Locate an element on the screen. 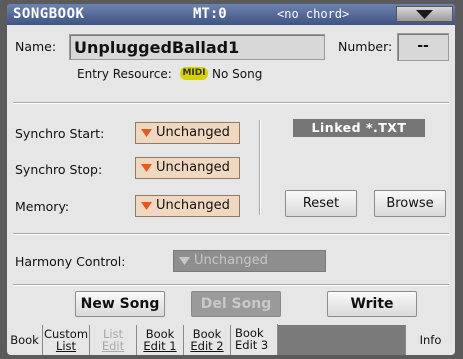 The width and height of the screenshot is (463, 359). write-button: Write is located at coordinates (372, 304).